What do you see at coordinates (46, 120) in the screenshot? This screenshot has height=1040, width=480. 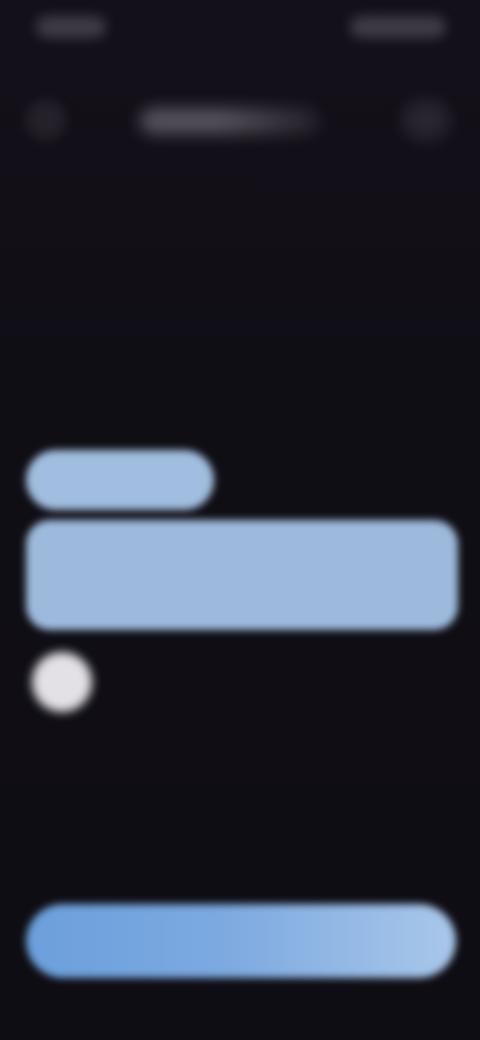 I see `back-arrow-icon` at bounding box center [46, 120].